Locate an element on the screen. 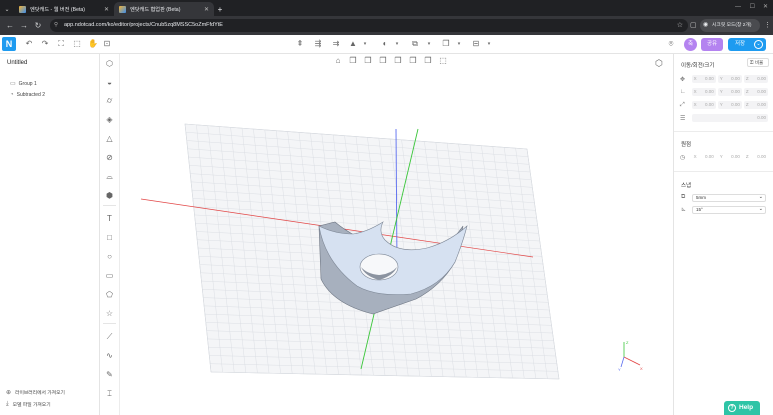 This screenshot has width=773, height=415. browser-tab-2: 엔닷캐드 협업판 (Beta) ✕ is located at coordinates (164, 9).